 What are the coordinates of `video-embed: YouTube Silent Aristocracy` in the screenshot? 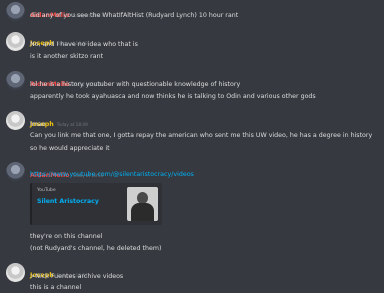 It's located at (96, 204).